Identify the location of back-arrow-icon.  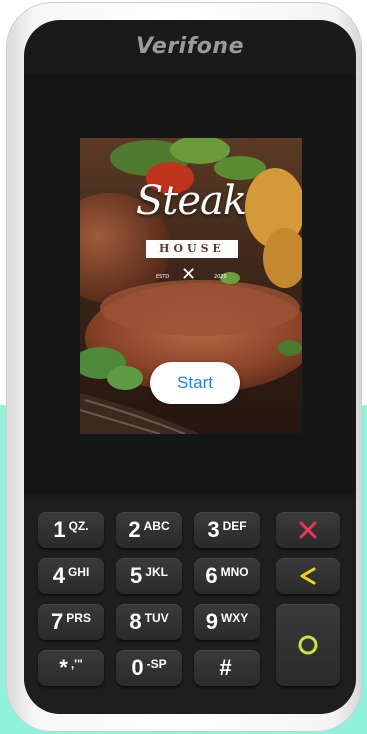
(308, 576).